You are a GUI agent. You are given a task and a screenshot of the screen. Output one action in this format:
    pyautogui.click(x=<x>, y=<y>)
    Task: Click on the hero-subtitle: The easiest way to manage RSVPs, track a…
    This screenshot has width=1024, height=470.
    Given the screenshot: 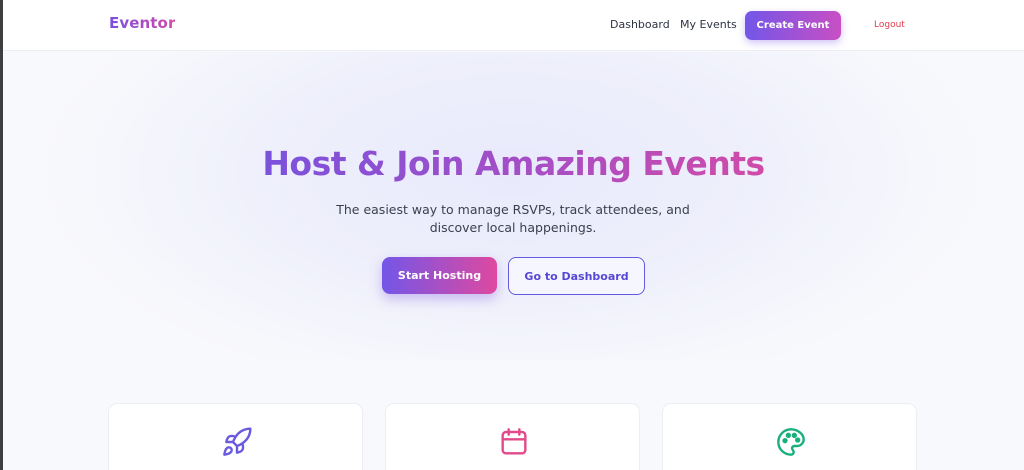 What is the action you would take?
    pyautogui.click(x=513, y=218)
    